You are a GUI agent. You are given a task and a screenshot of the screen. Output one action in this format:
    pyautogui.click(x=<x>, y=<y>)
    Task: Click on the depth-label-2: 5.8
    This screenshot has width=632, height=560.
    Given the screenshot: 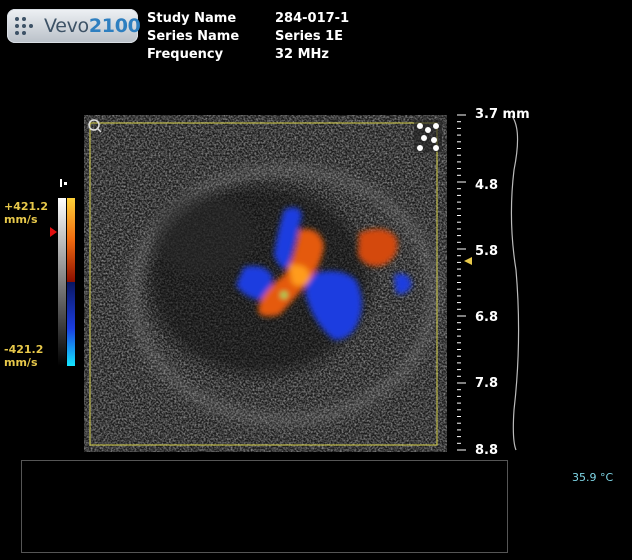 What is the action you would take?
    pyautogui.click(x=487, y=251)
    